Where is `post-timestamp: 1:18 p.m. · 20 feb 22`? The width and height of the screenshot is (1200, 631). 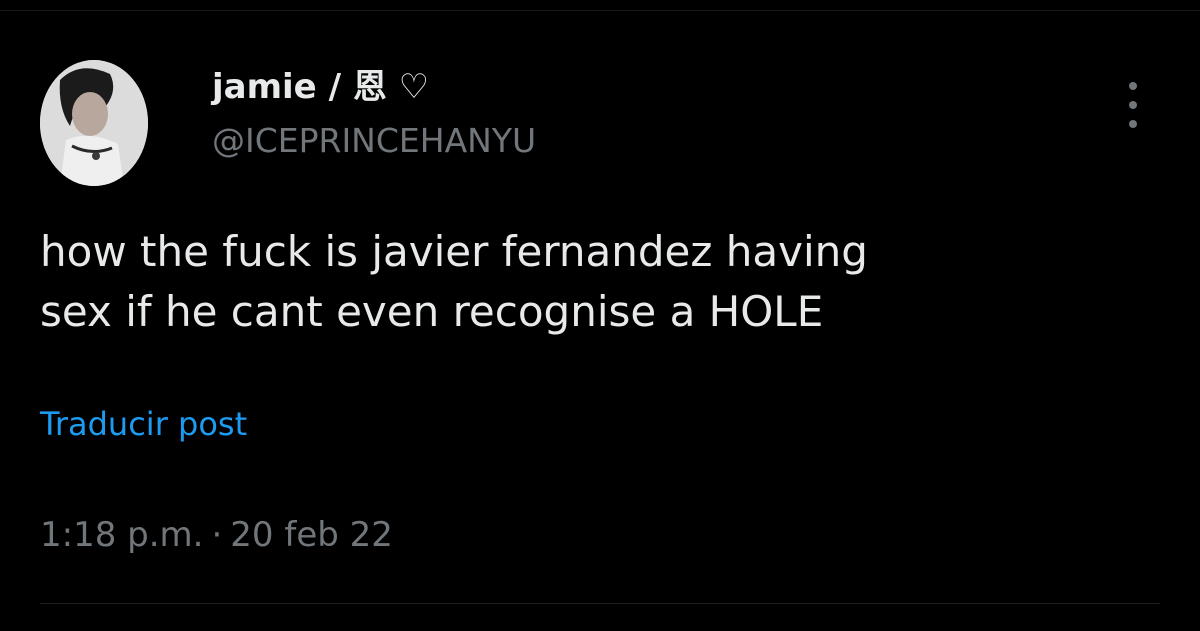 post-timestamp: 1:18 p.m. · 20 feb 22 is located at coordinates (216, 535).